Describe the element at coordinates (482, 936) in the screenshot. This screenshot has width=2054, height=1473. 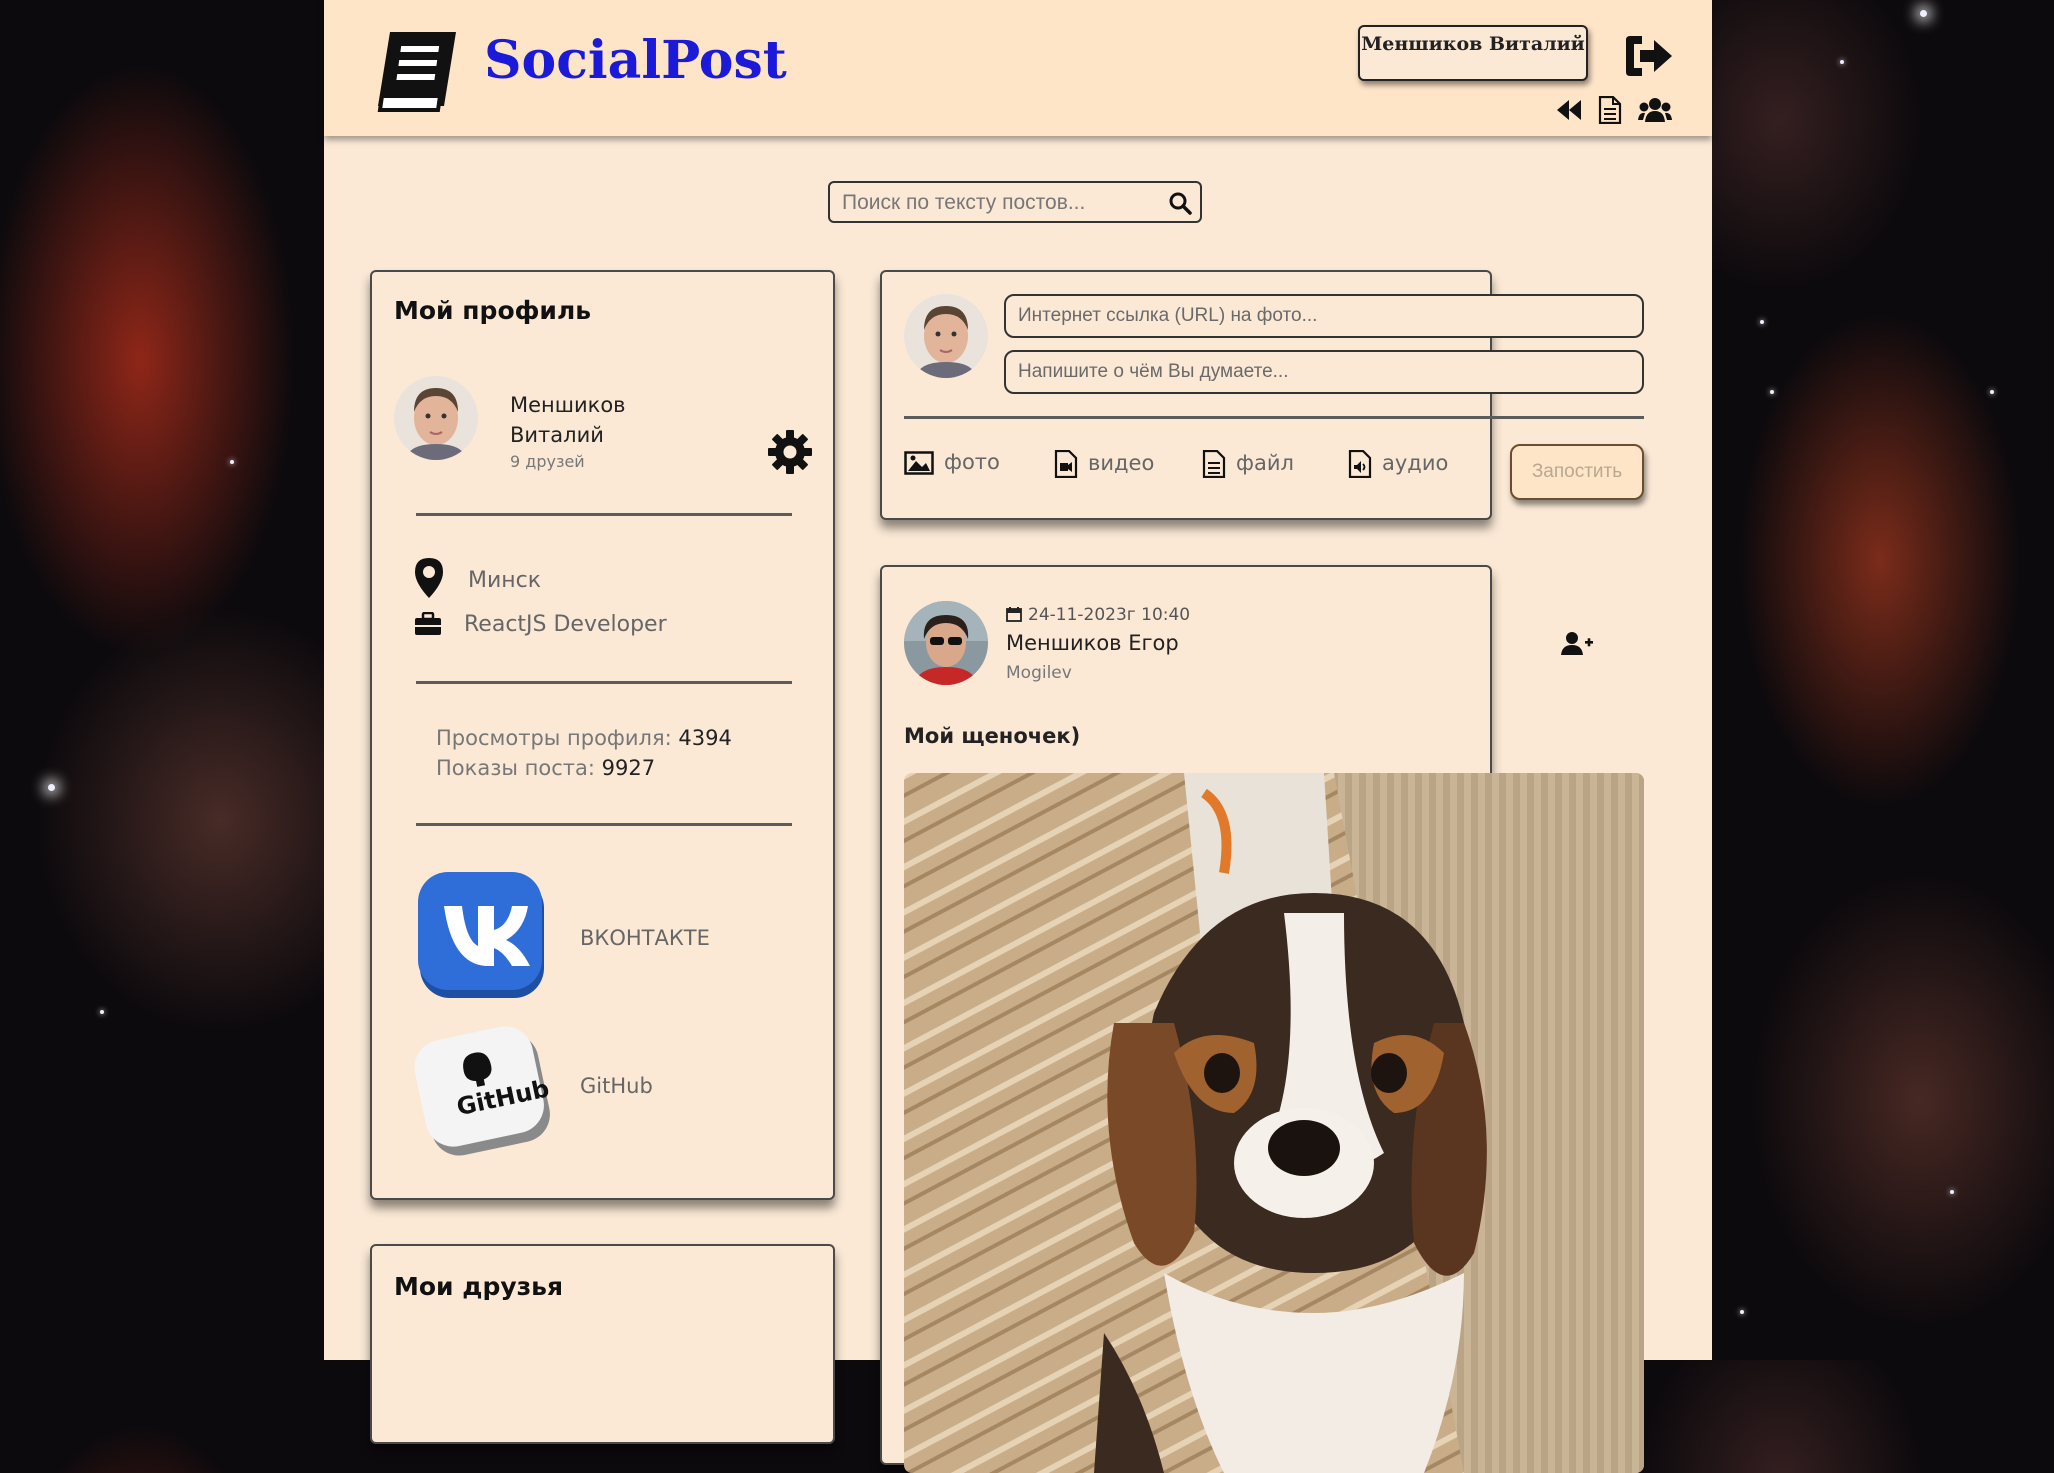
I see `vk-icon` at that location.